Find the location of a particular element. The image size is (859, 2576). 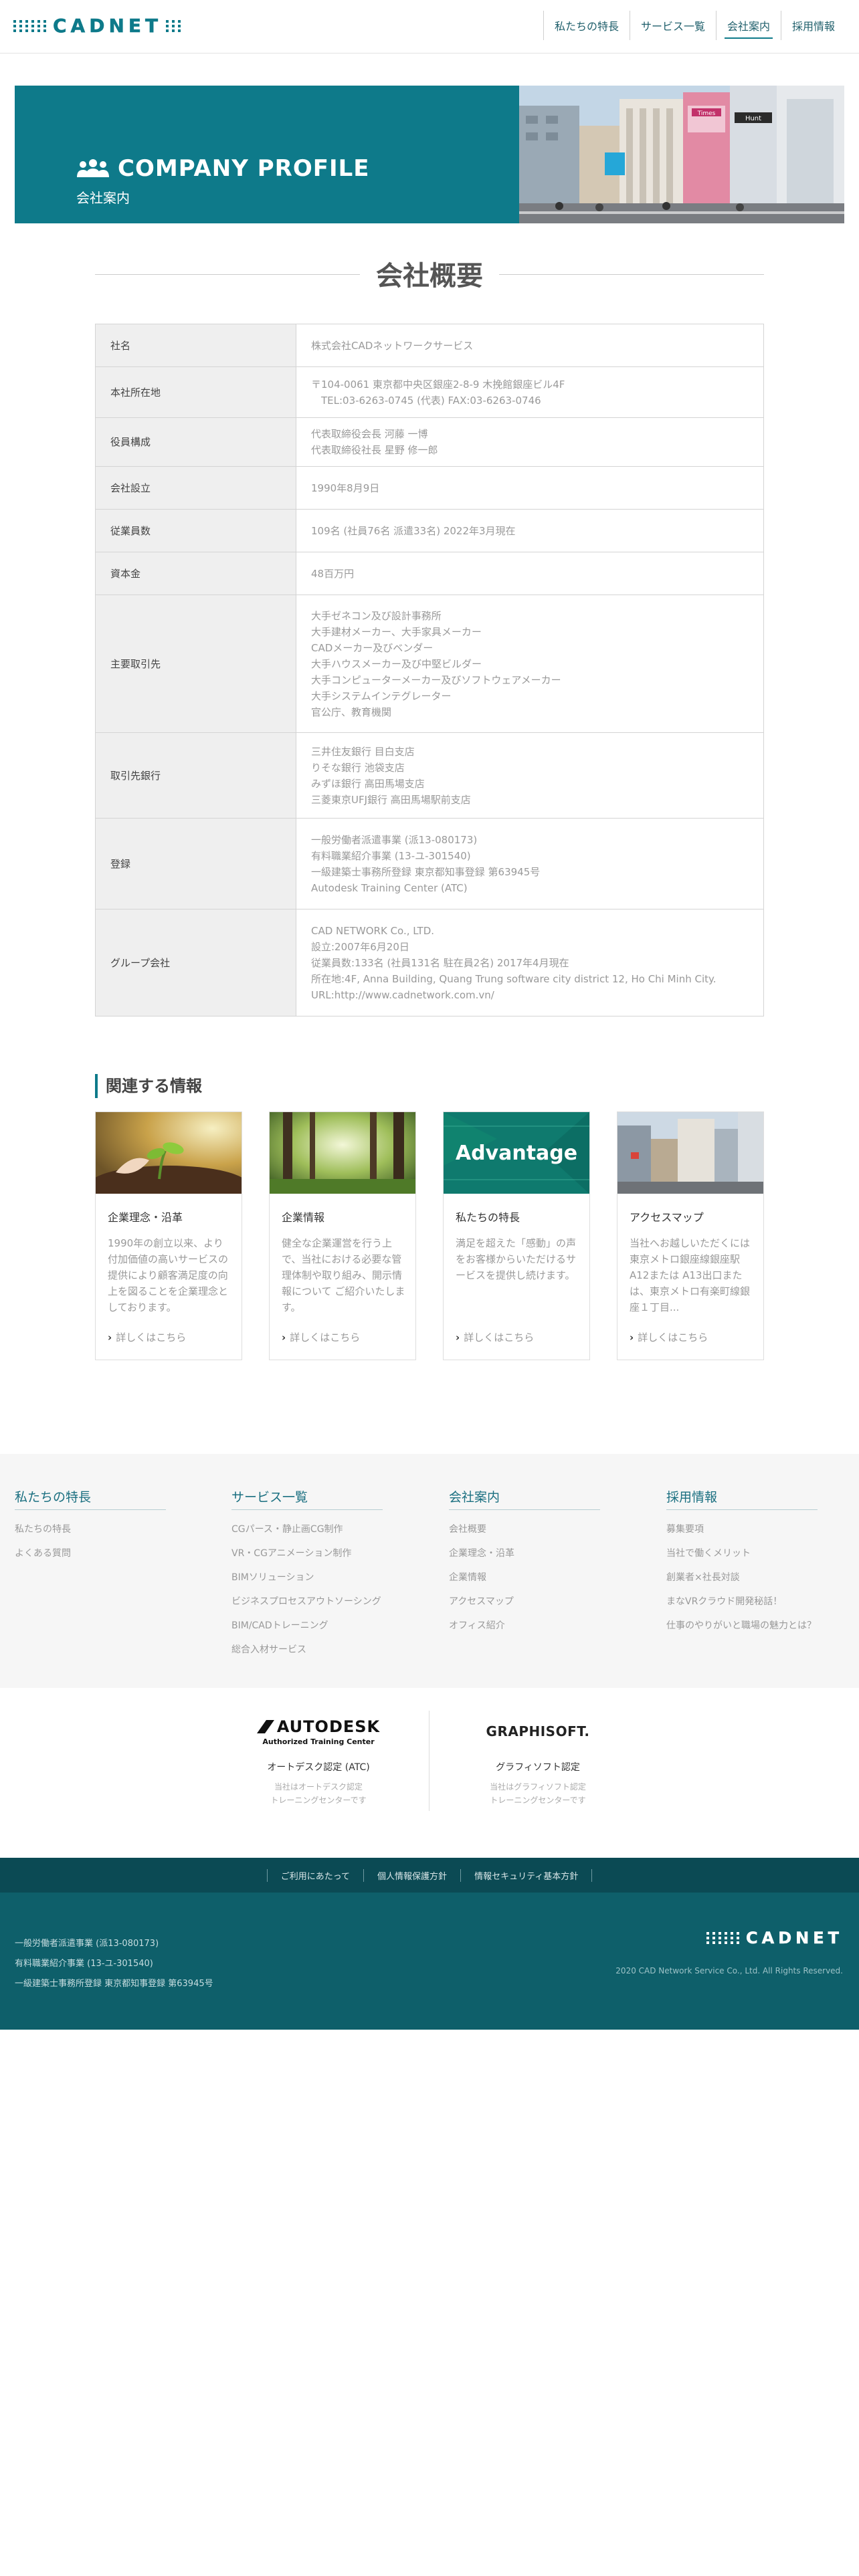

nav-recruit: 採用情報 is located at coordinates (813, 25).